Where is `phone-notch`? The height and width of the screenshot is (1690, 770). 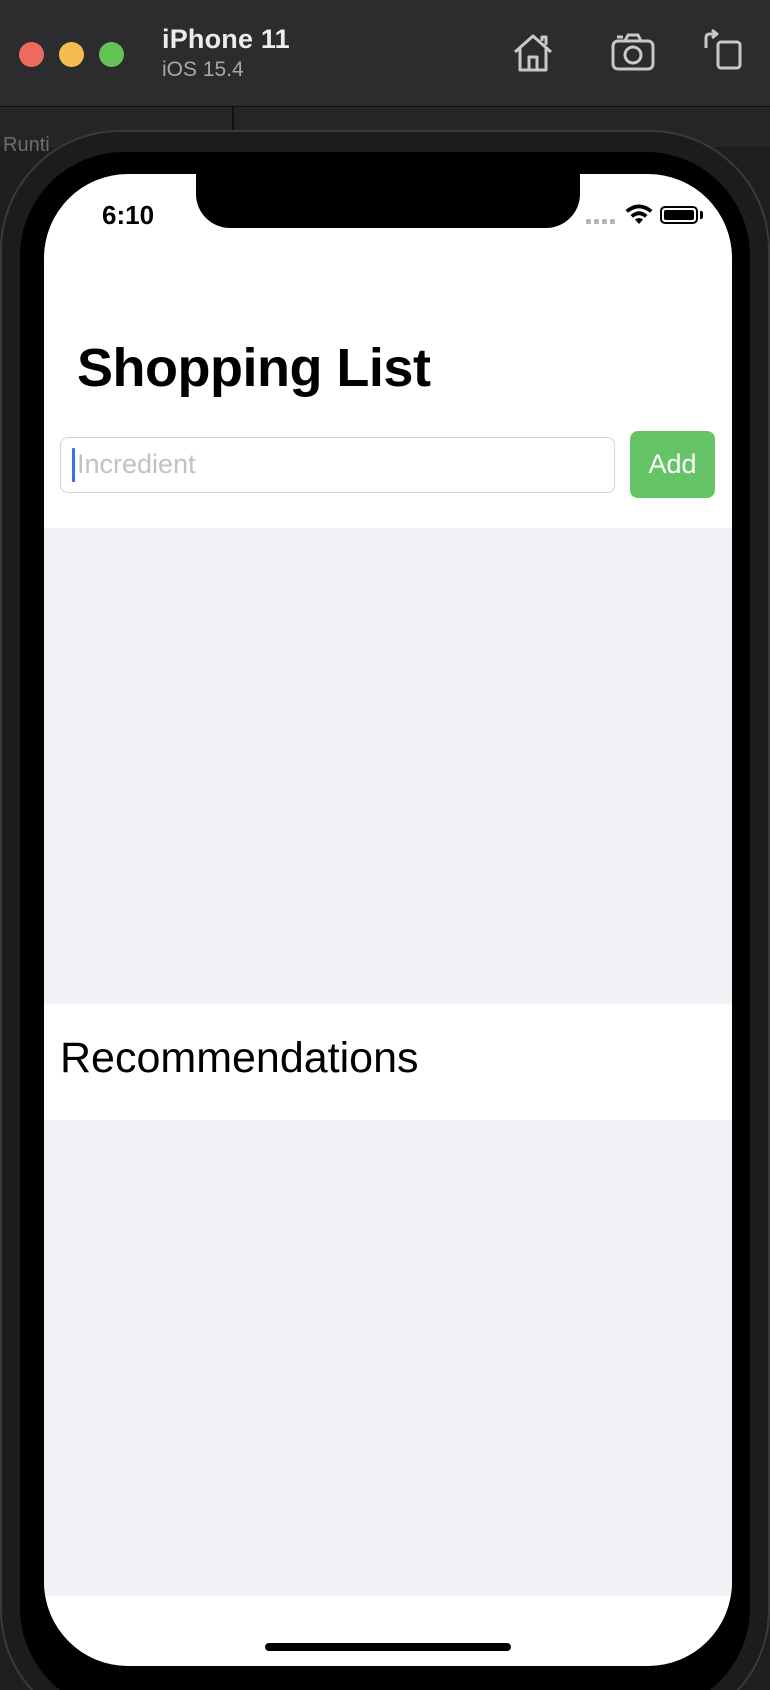
phone-notch is located at coordinates (388, 201).